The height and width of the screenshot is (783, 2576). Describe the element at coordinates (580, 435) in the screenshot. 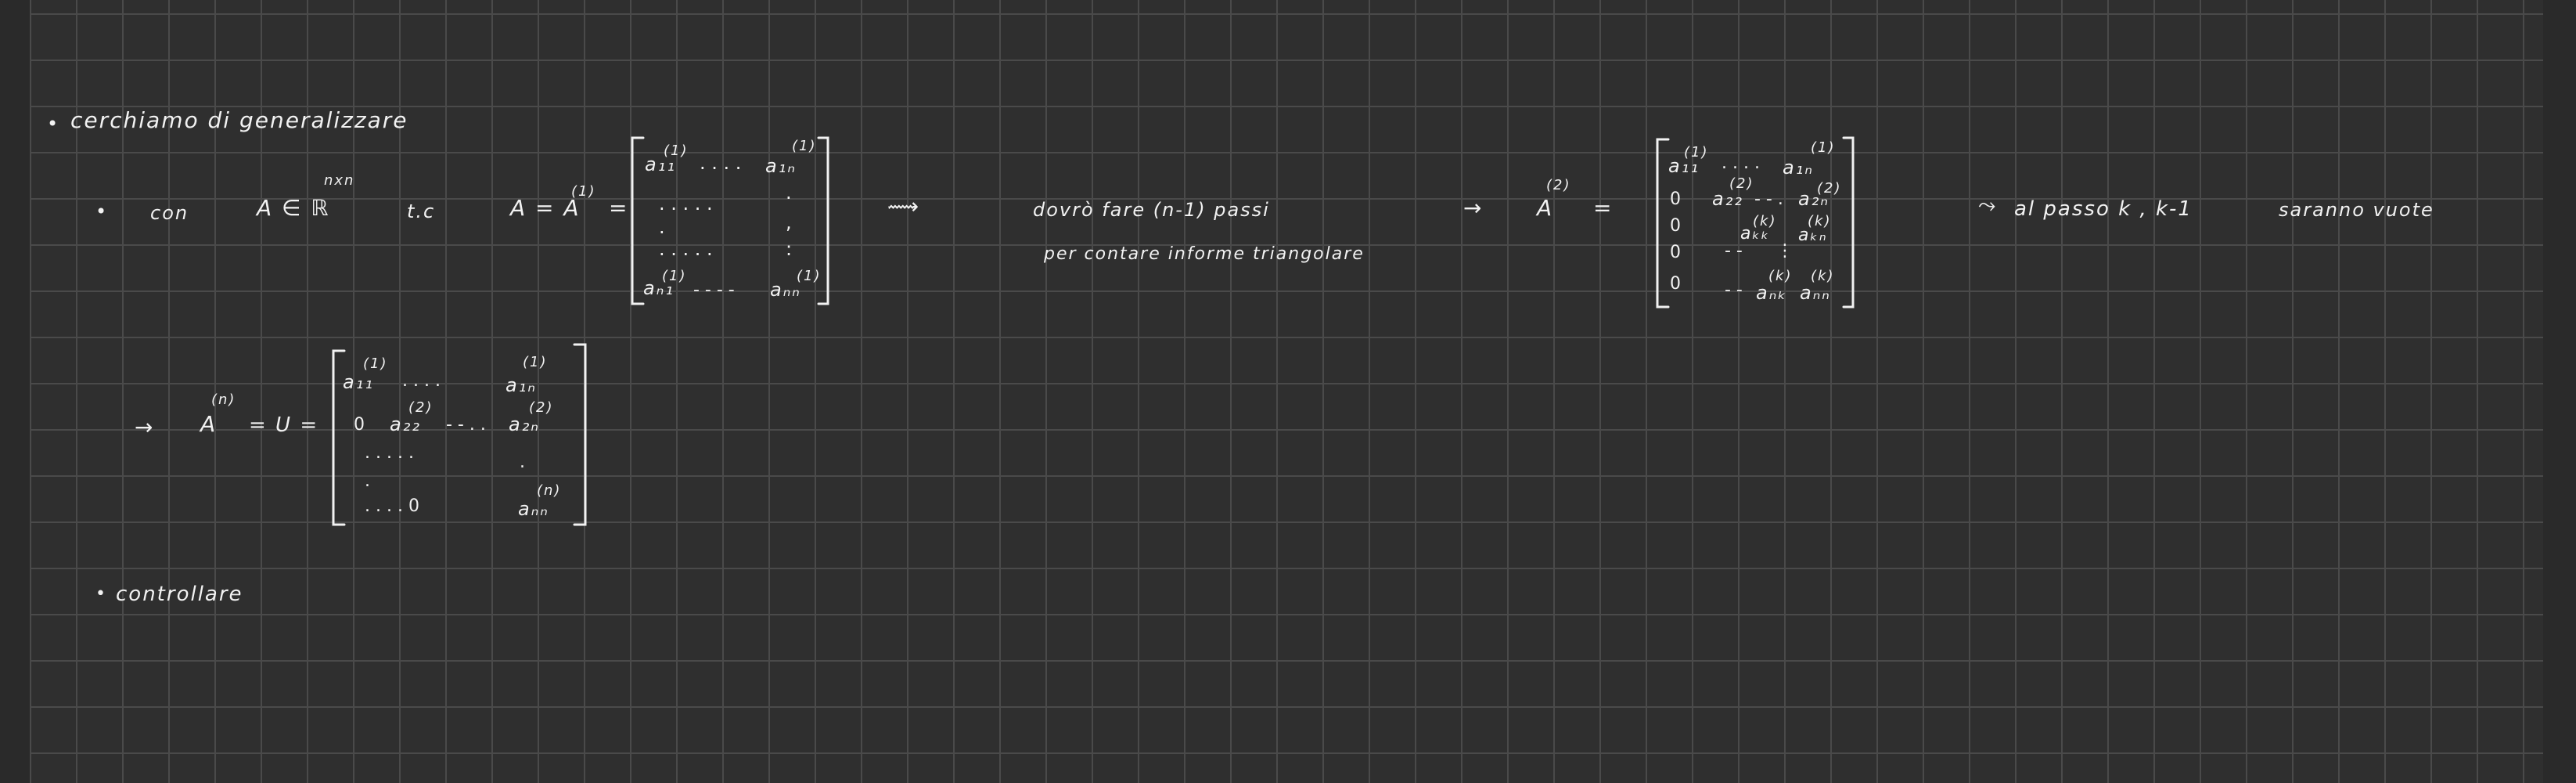

I see `matrix3-right-bracket` at that location.